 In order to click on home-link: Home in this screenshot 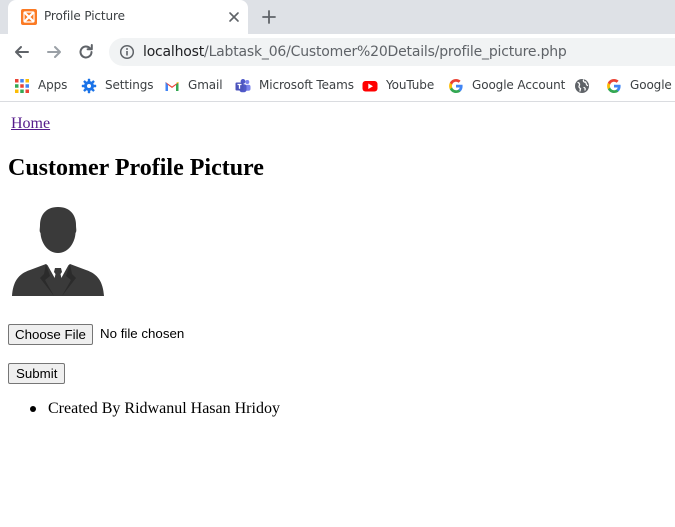, I will do `click(30, 124)`.